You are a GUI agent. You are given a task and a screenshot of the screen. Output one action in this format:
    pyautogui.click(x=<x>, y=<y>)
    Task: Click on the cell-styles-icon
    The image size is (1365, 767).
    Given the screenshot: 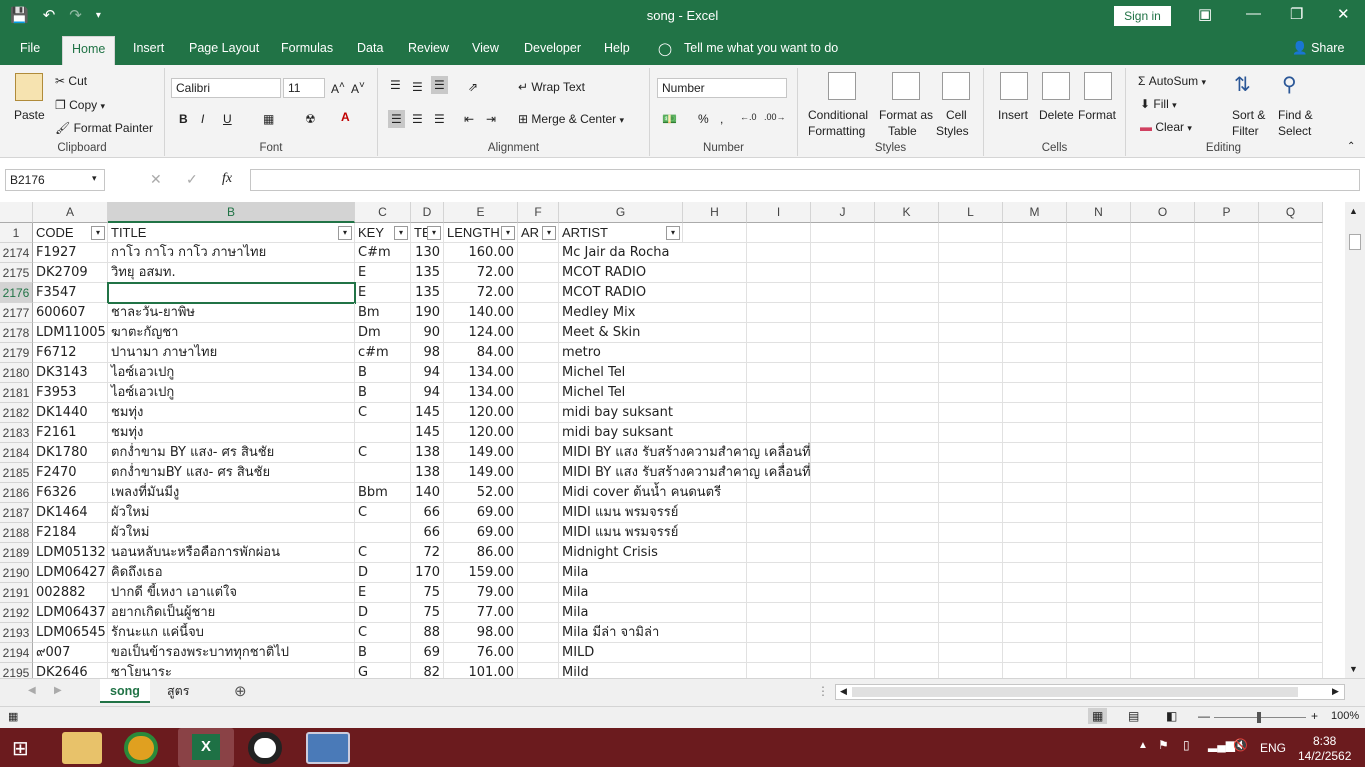 What is the action you would take?
    pyautogui.click(x=956, y=86)
    